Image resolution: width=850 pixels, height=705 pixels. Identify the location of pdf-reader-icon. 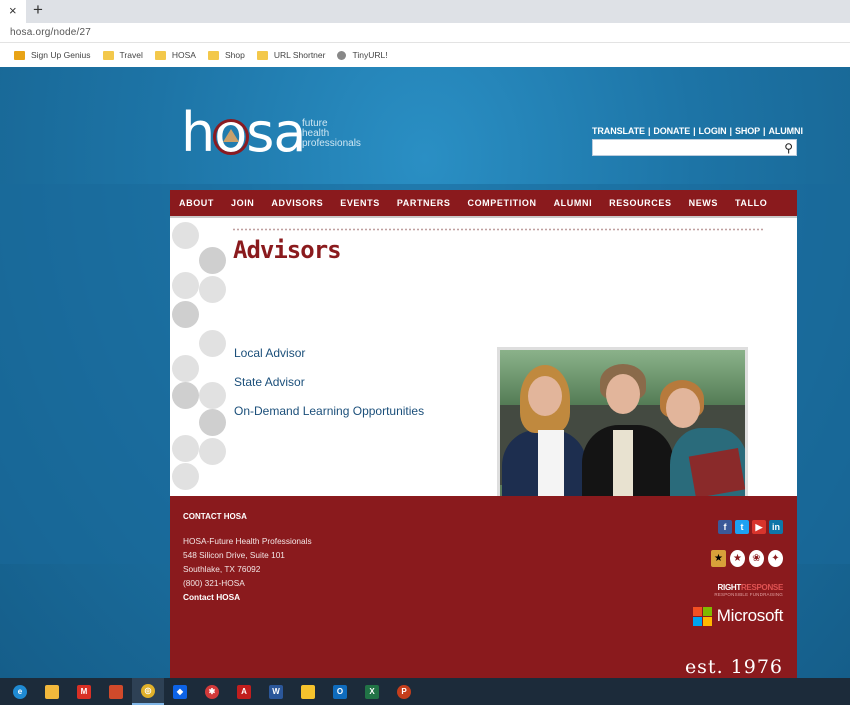
(116, 691).